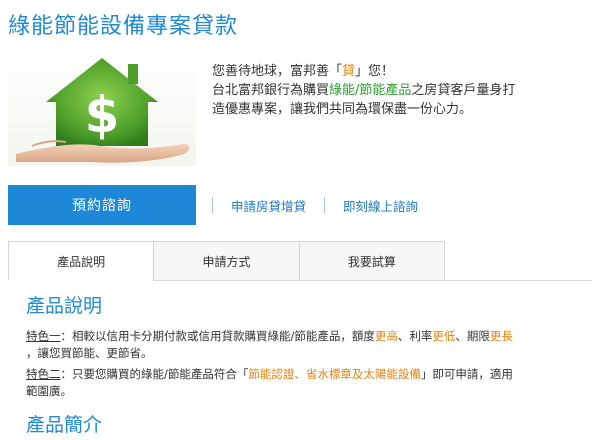 The image size is (600, 440). Describe the element at coordinates (43, 336) in the screenshot. I see `feature-one-tag: 特色一` at that location.